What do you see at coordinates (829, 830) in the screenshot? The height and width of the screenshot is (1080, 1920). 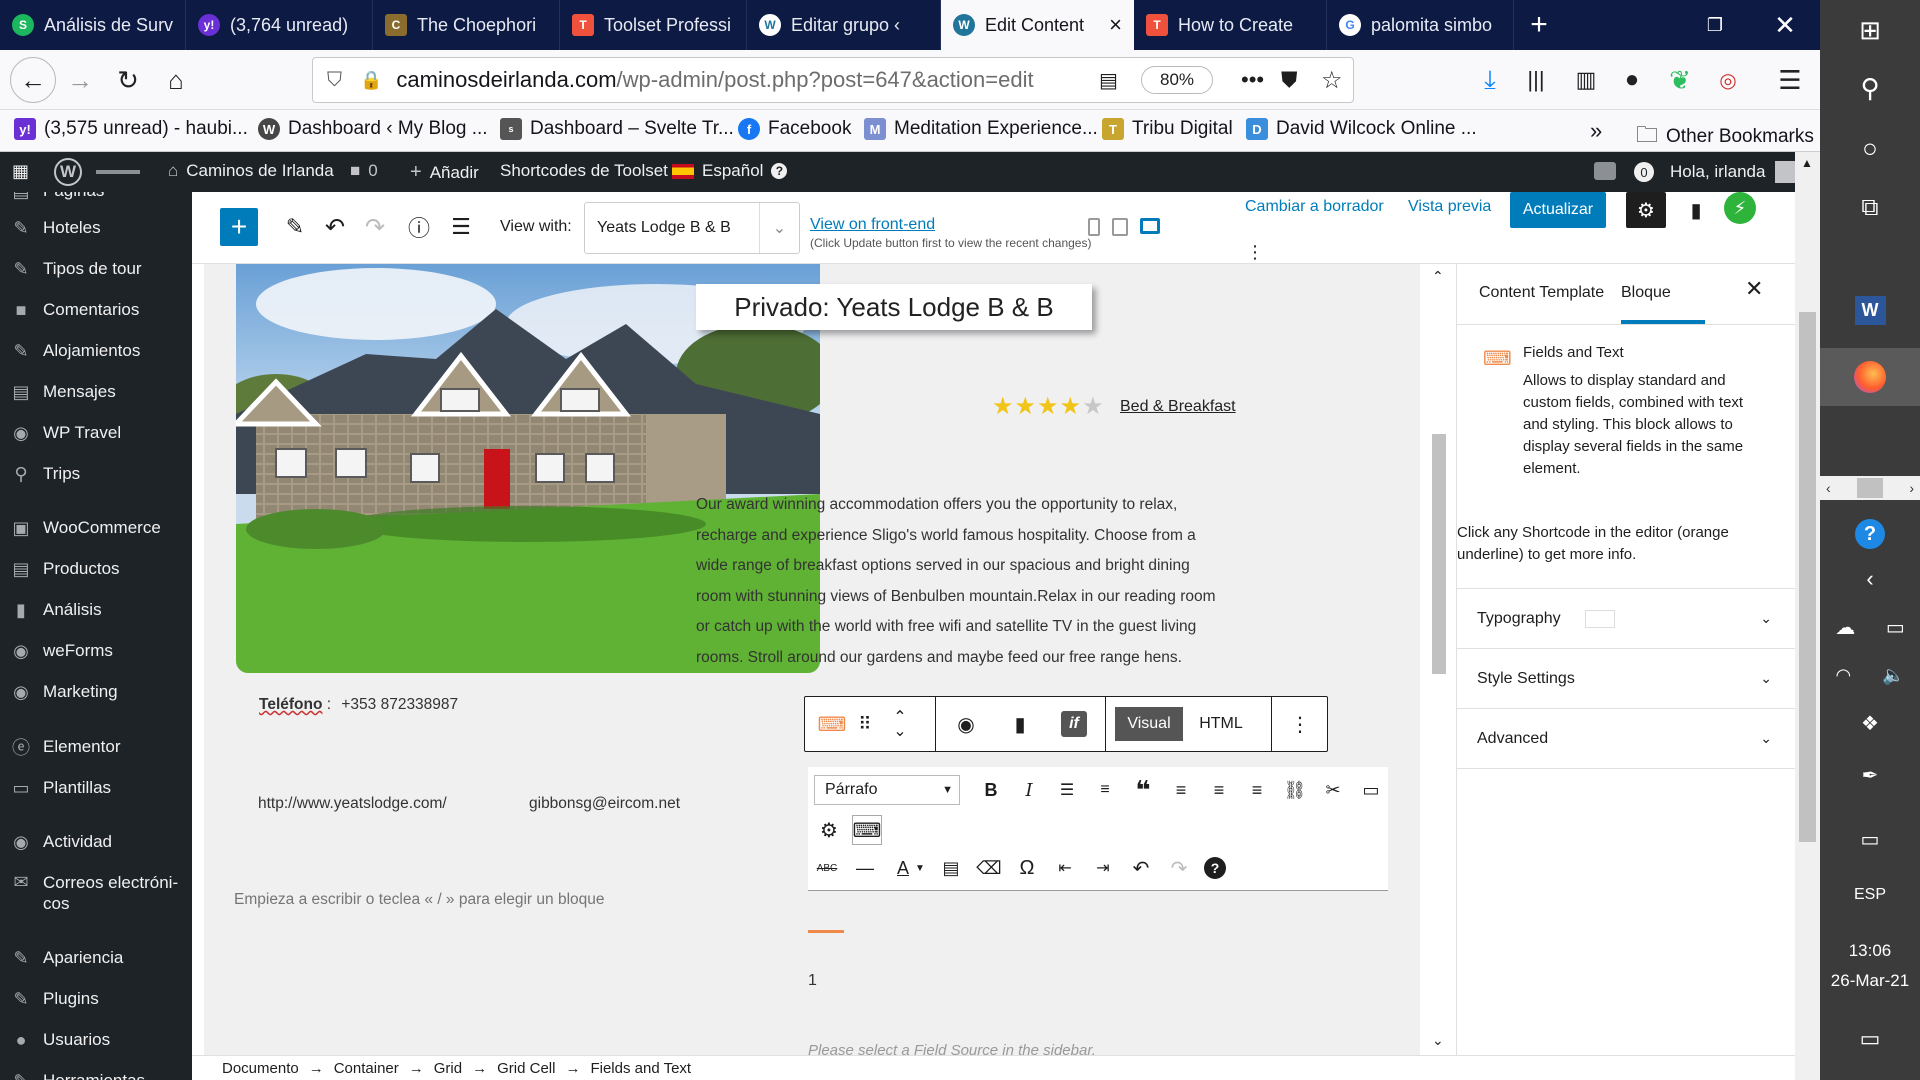 I see `toolset-fields-icon: ⚙` at bounding box center [829, 830].